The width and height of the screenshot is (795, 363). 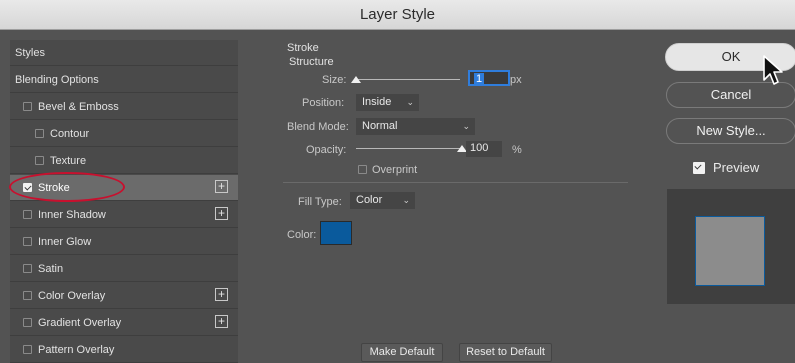 I want to click on fill-type-label: Fill Type:, so click(x=320, y=202).